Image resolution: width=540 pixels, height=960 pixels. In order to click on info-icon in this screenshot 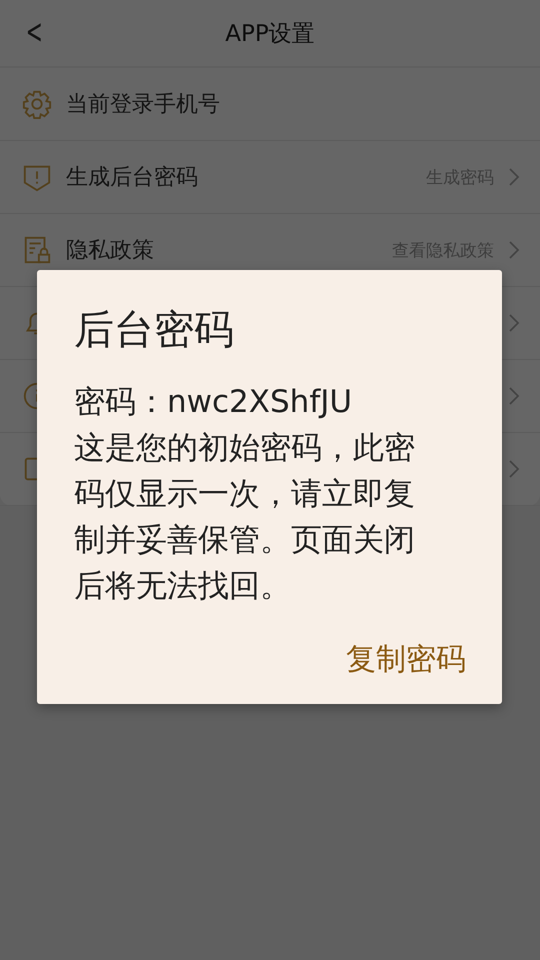, I will do `click(29, 396)`.